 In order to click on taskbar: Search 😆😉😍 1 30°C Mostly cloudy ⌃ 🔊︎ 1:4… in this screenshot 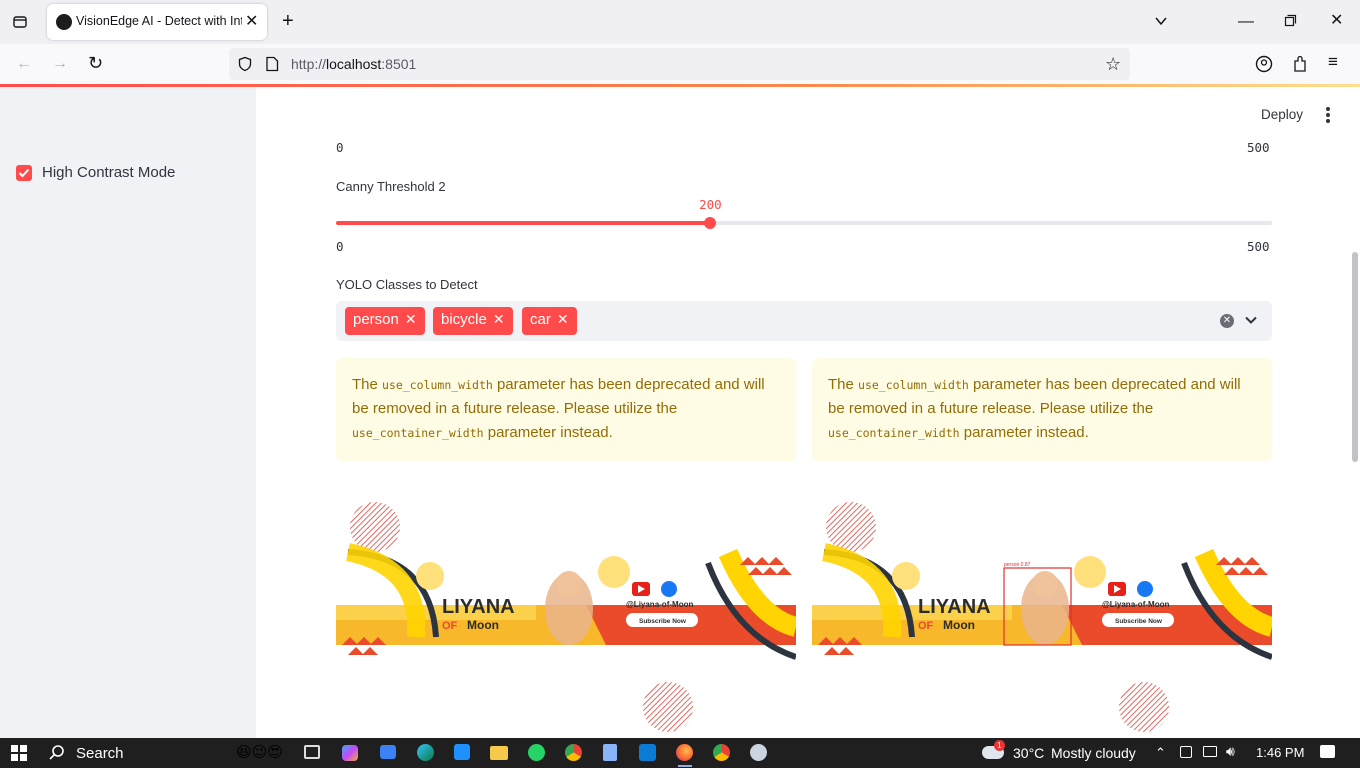, I will do `click(680, 753)`.